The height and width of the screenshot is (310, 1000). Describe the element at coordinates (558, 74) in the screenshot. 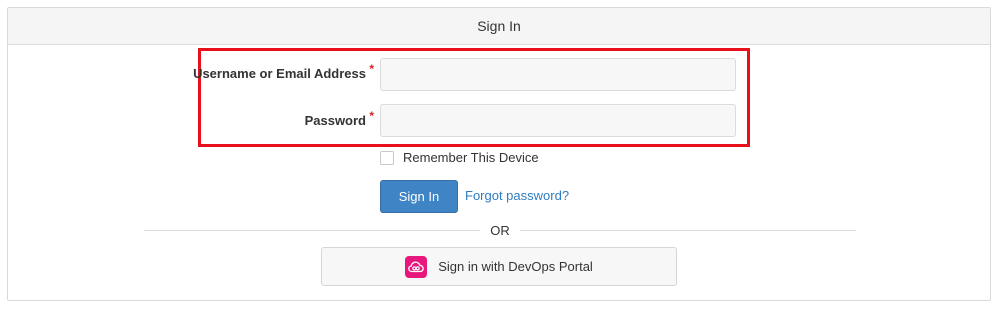

I see `username-field` at that location.